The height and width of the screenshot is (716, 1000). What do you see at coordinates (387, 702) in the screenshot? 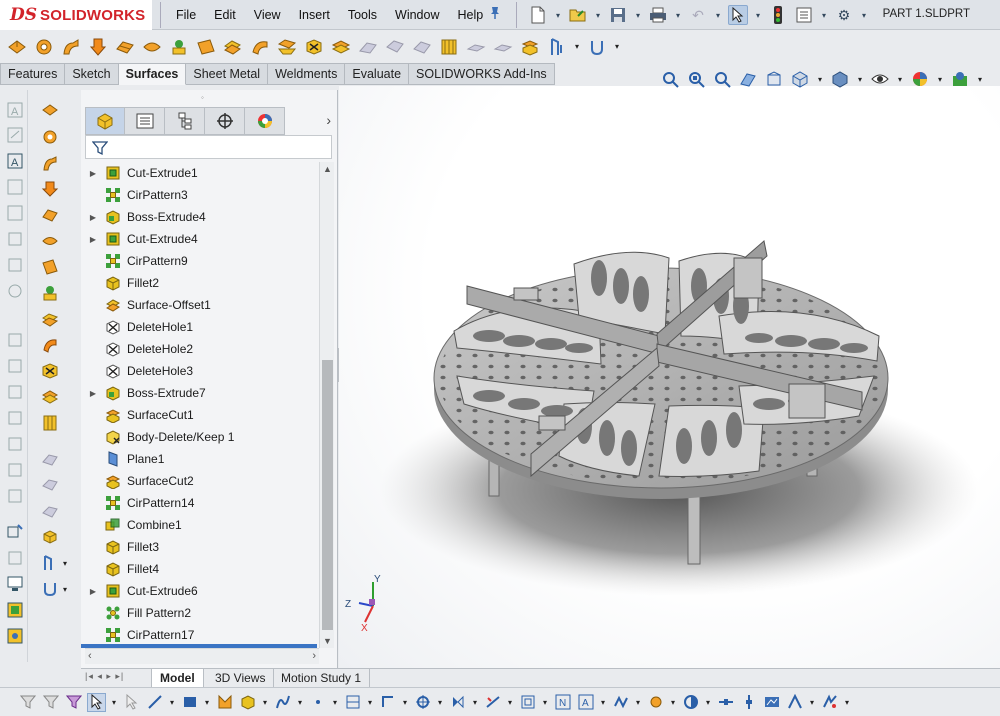
I see `centerline-icon` at bounding box center [387, 702].